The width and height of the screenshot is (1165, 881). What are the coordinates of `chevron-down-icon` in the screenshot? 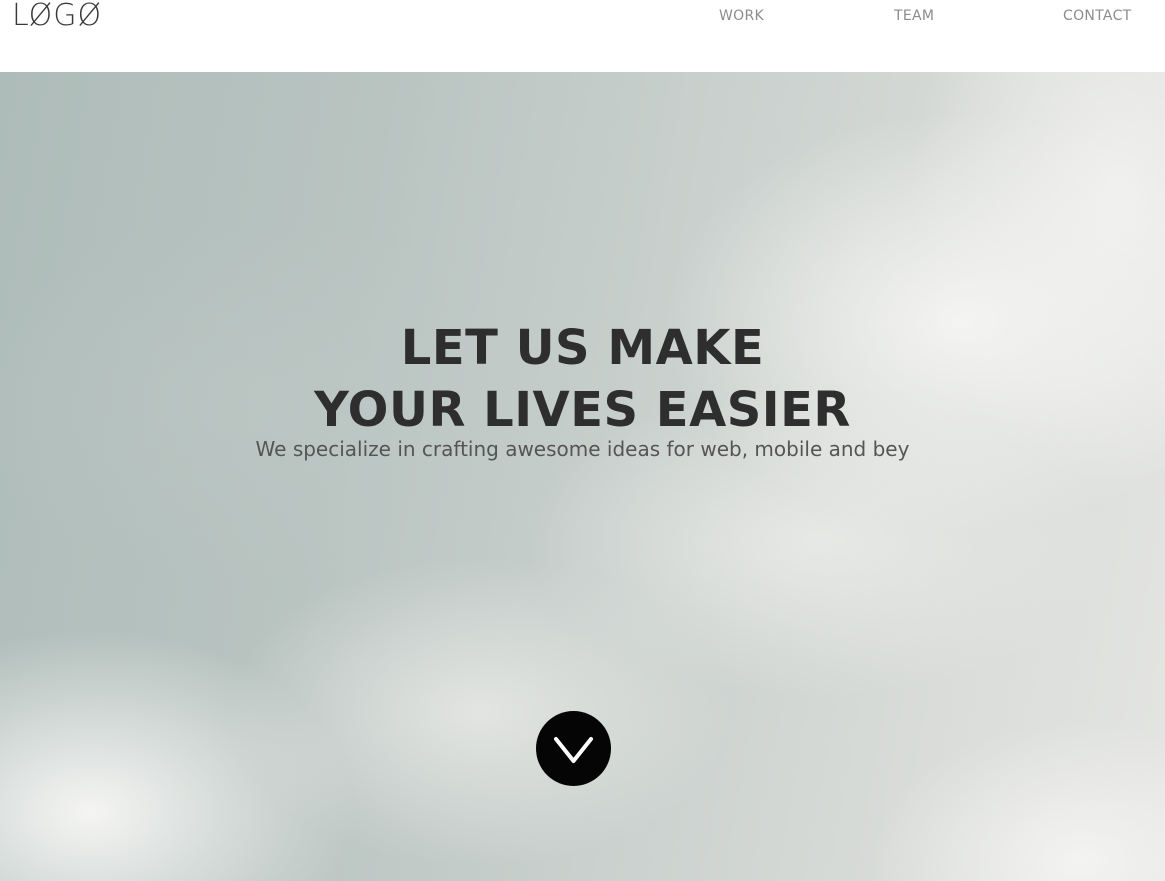 It's located at (573, 750).